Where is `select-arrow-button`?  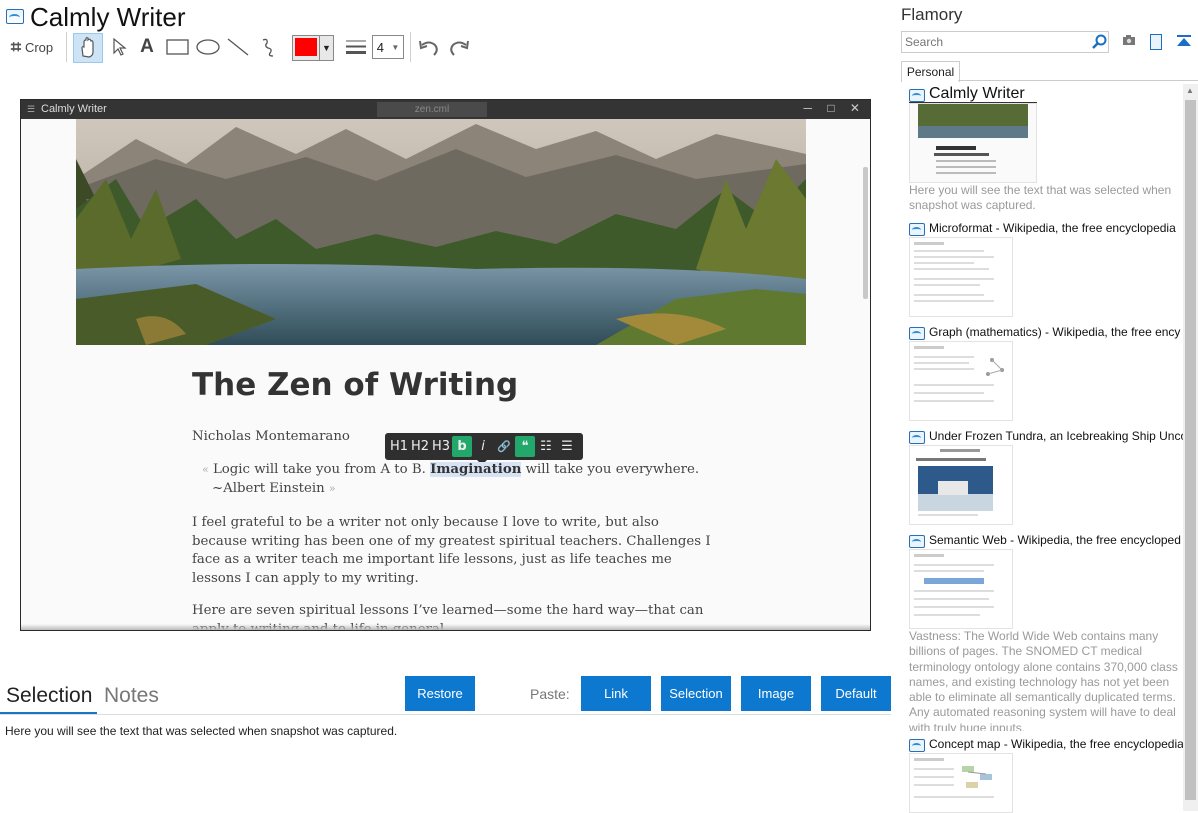
select-arrow-button is located at coordinates (119, 47).